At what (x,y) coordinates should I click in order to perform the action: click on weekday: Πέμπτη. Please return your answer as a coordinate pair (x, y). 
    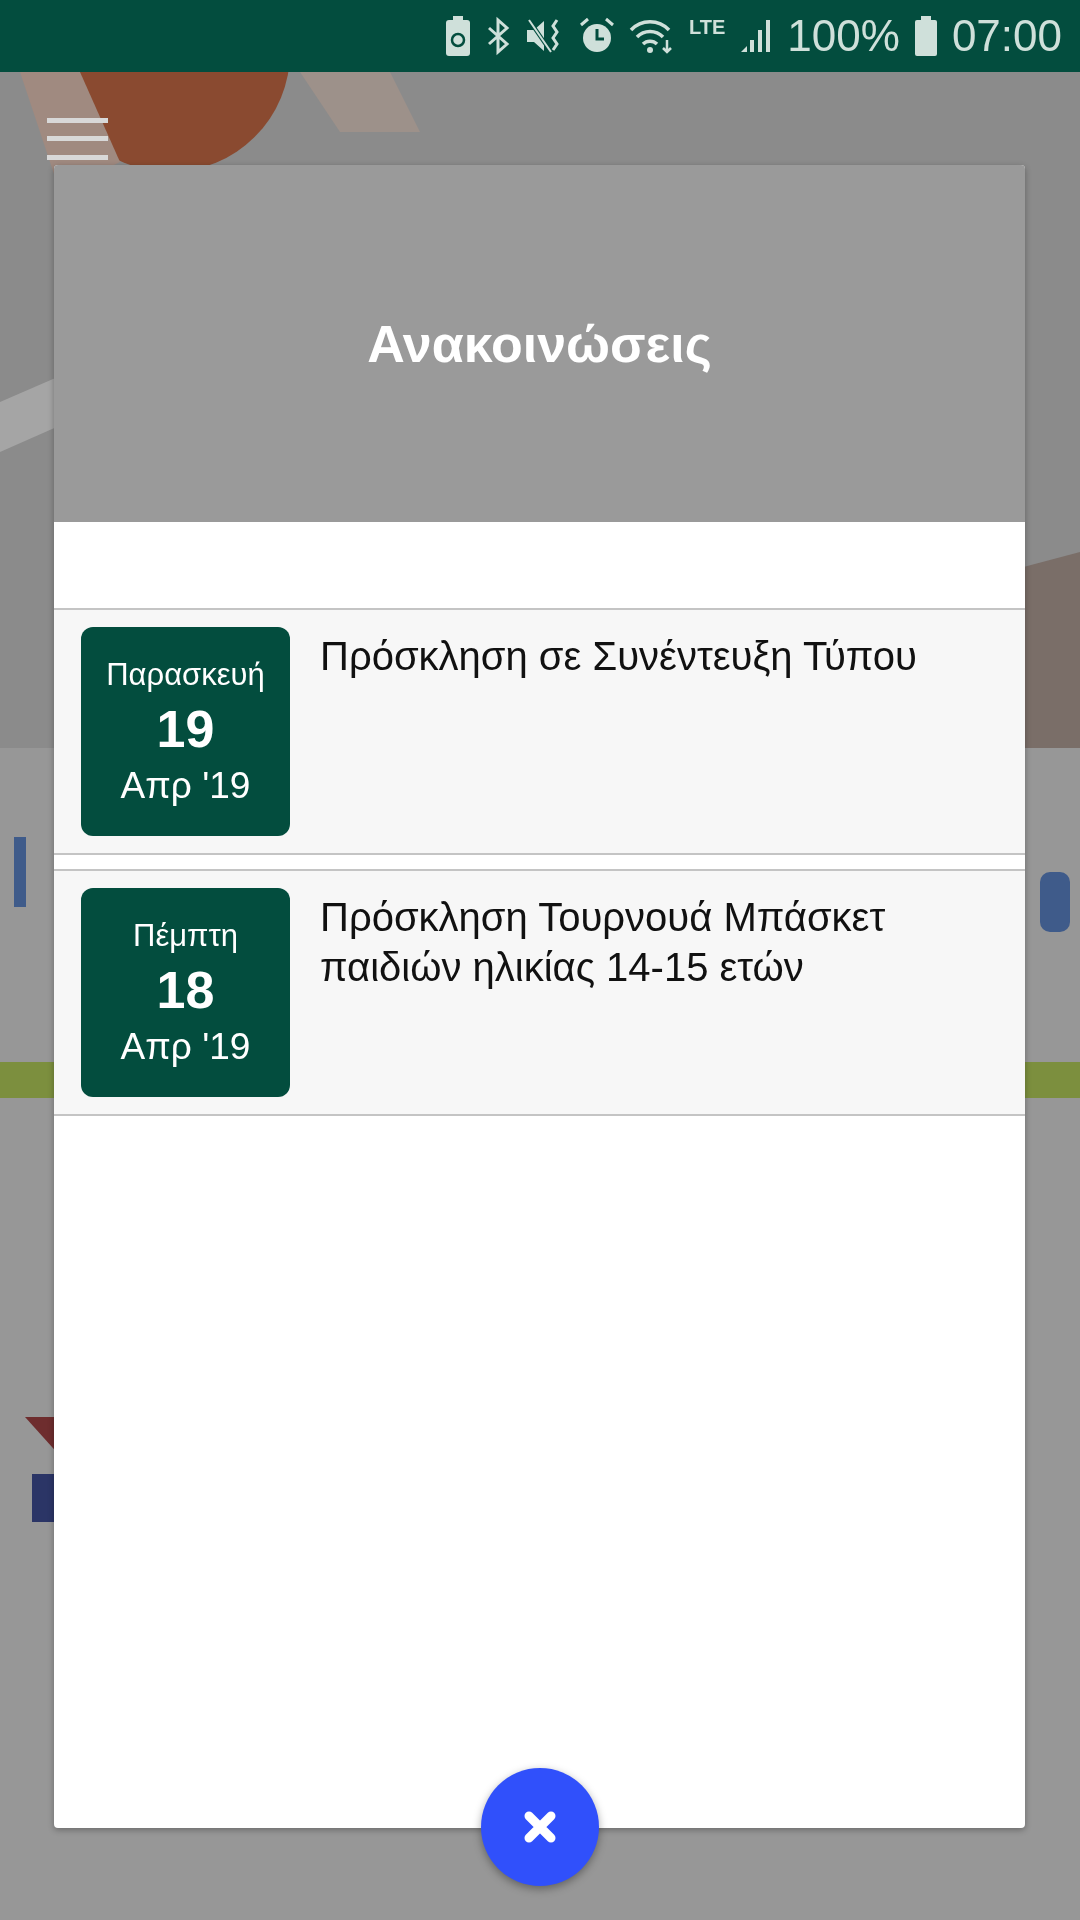
    Looking at the image, I should click on (185, 935).